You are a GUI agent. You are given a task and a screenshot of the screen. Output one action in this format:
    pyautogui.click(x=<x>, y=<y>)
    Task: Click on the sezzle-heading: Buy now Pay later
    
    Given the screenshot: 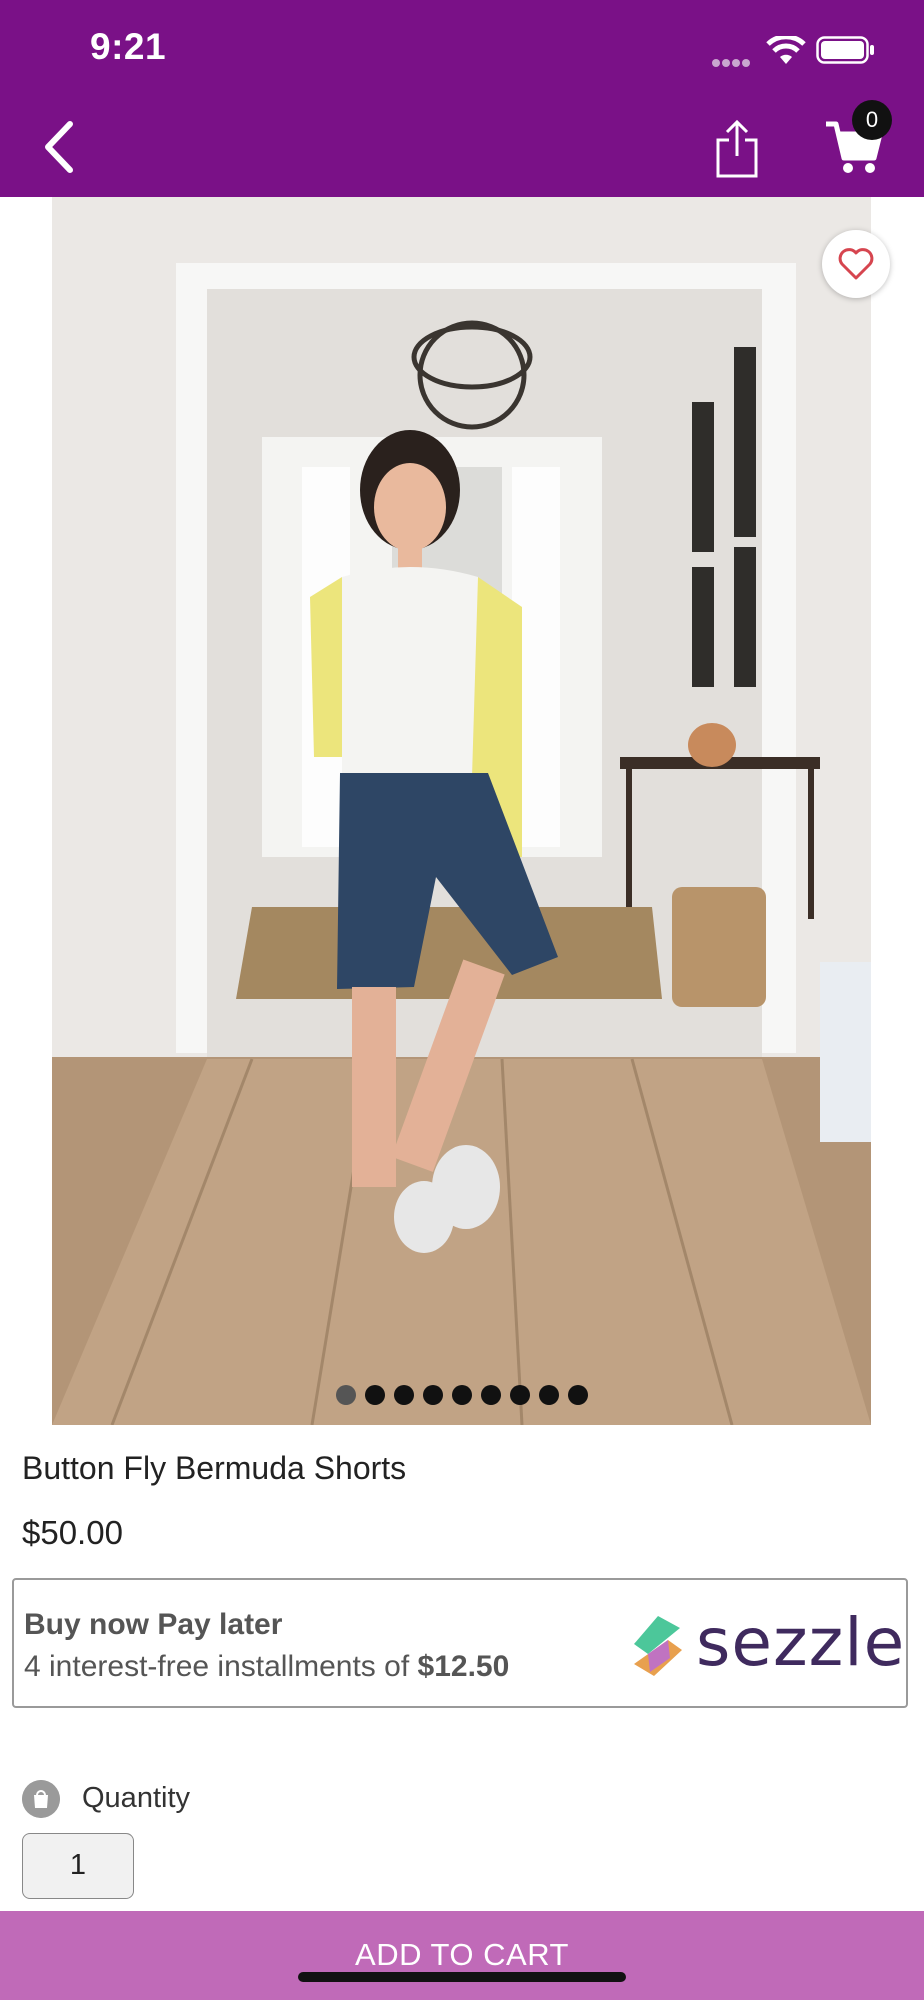 What is the action you would take?
    pyautogui.click(x=153, y=1624)
    